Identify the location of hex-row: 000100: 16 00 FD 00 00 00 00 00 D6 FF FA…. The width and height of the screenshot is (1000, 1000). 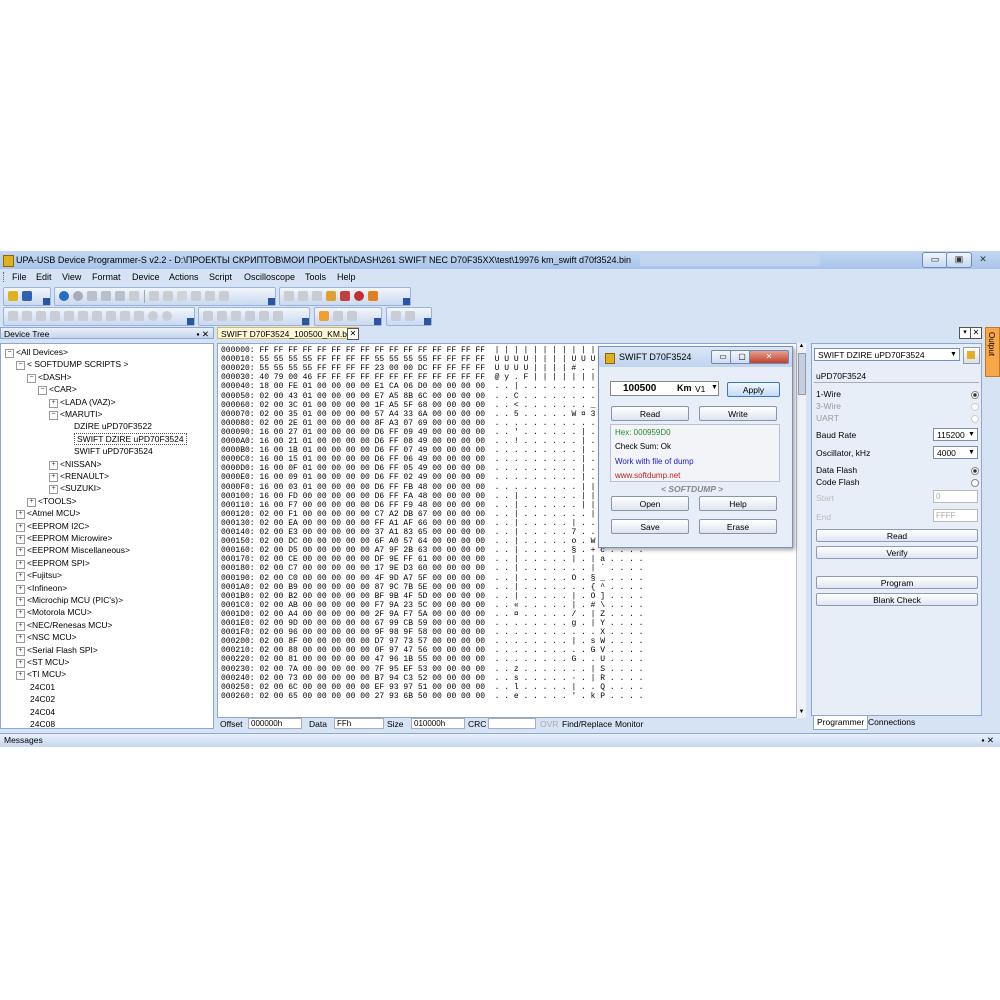
(432, 496).